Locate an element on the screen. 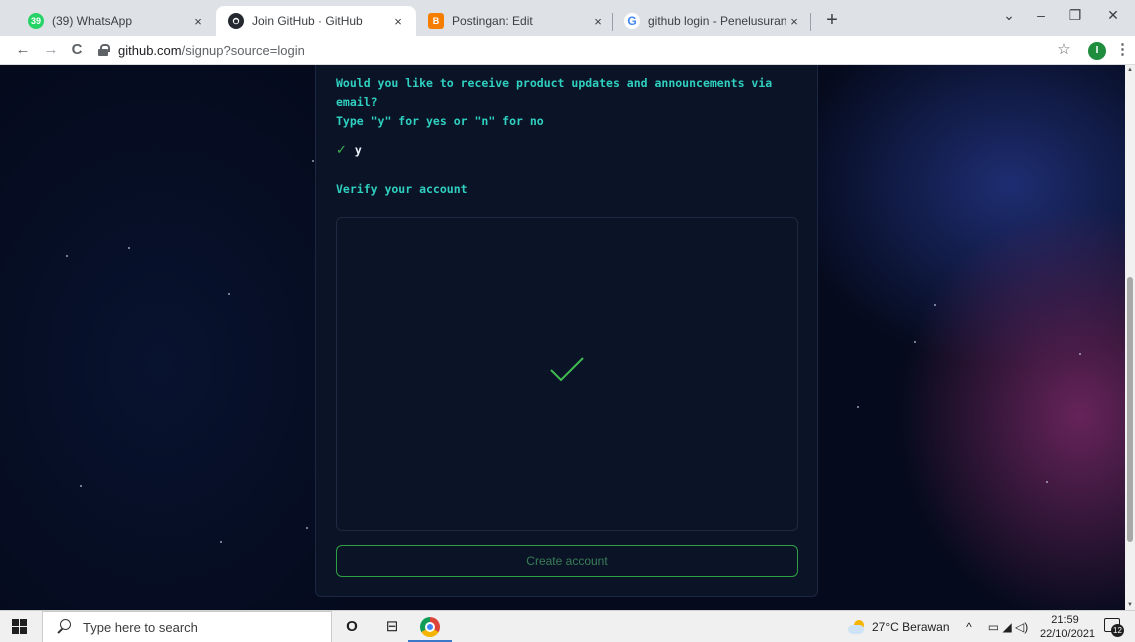 The image size is (1135, 642). taskbar-search-box: Type here to search is located at coordinates (187, 626).